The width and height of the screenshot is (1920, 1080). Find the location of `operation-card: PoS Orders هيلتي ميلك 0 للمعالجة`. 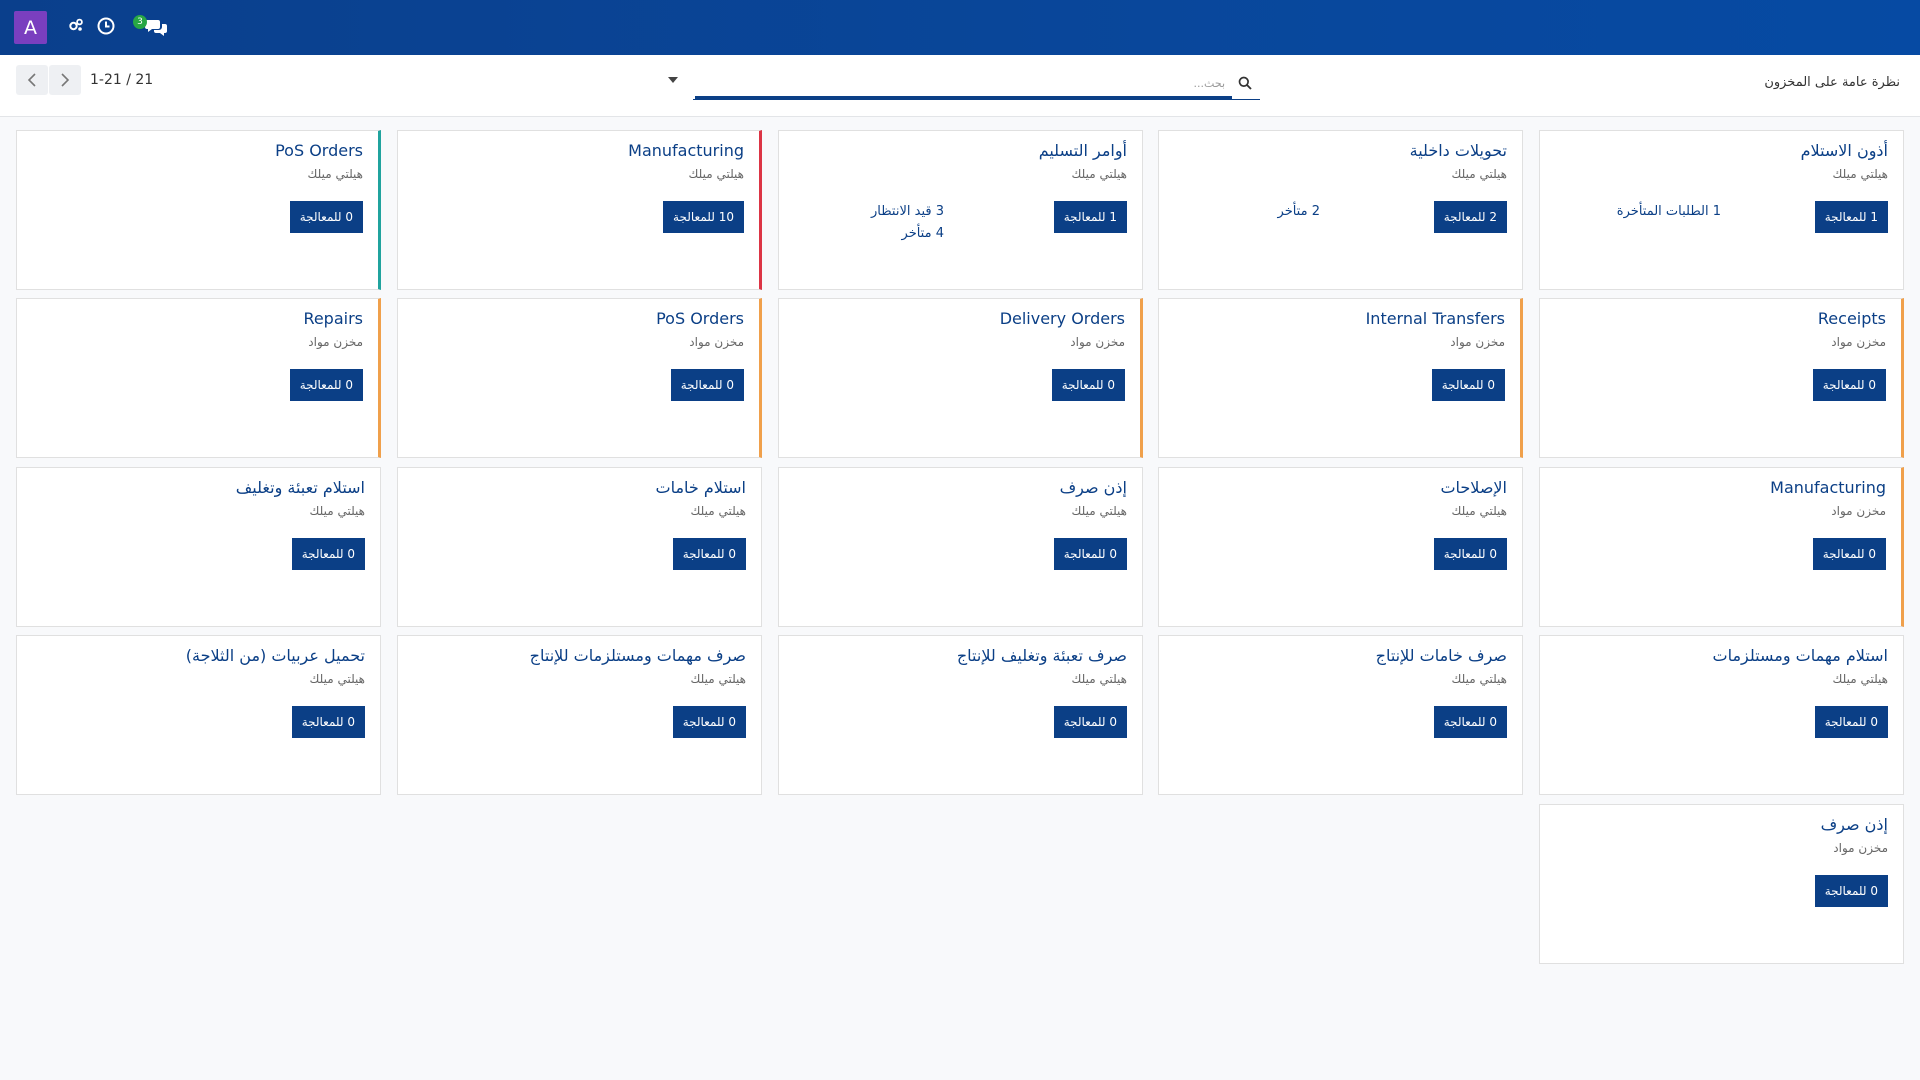

operation-card: PoS Orders هيلتي ميلك 0 للمعالجة is located at coordinates (198, 210).